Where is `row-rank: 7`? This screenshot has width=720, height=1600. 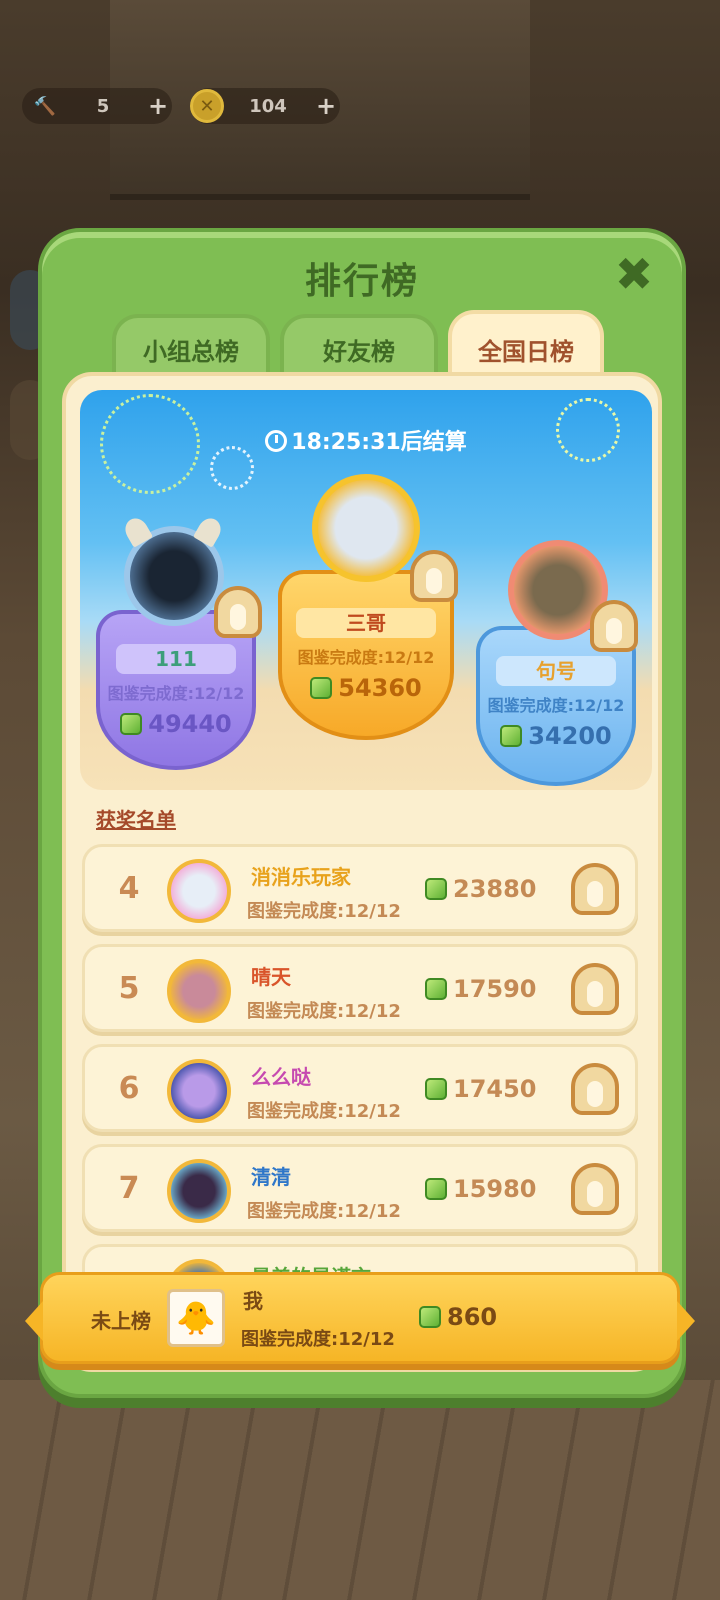 row-rank: 7 is located at coordinates (129, 1188).